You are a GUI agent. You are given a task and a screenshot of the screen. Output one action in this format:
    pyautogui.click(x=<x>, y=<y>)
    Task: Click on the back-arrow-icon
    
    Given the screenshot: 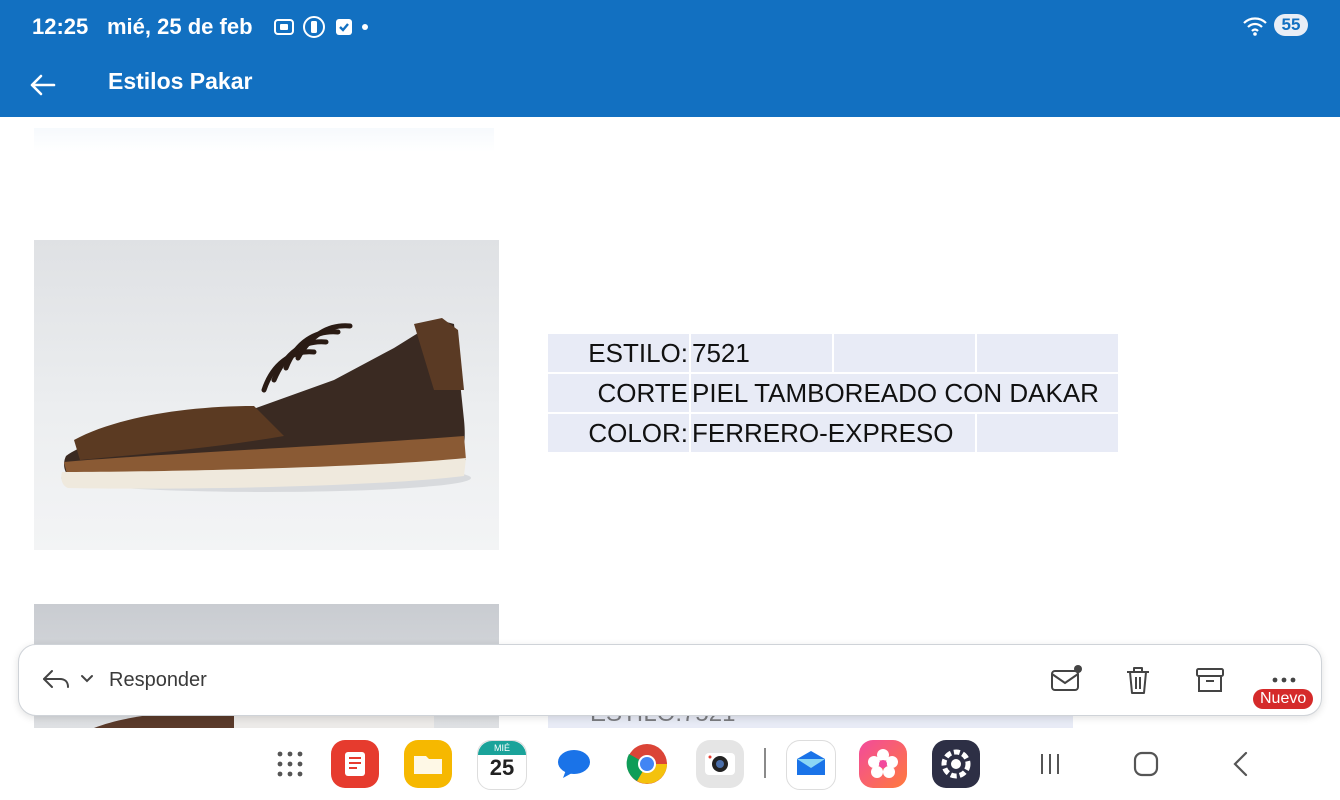 What is the action you would take?
    pyautogui.click(x=43, y=85)
    